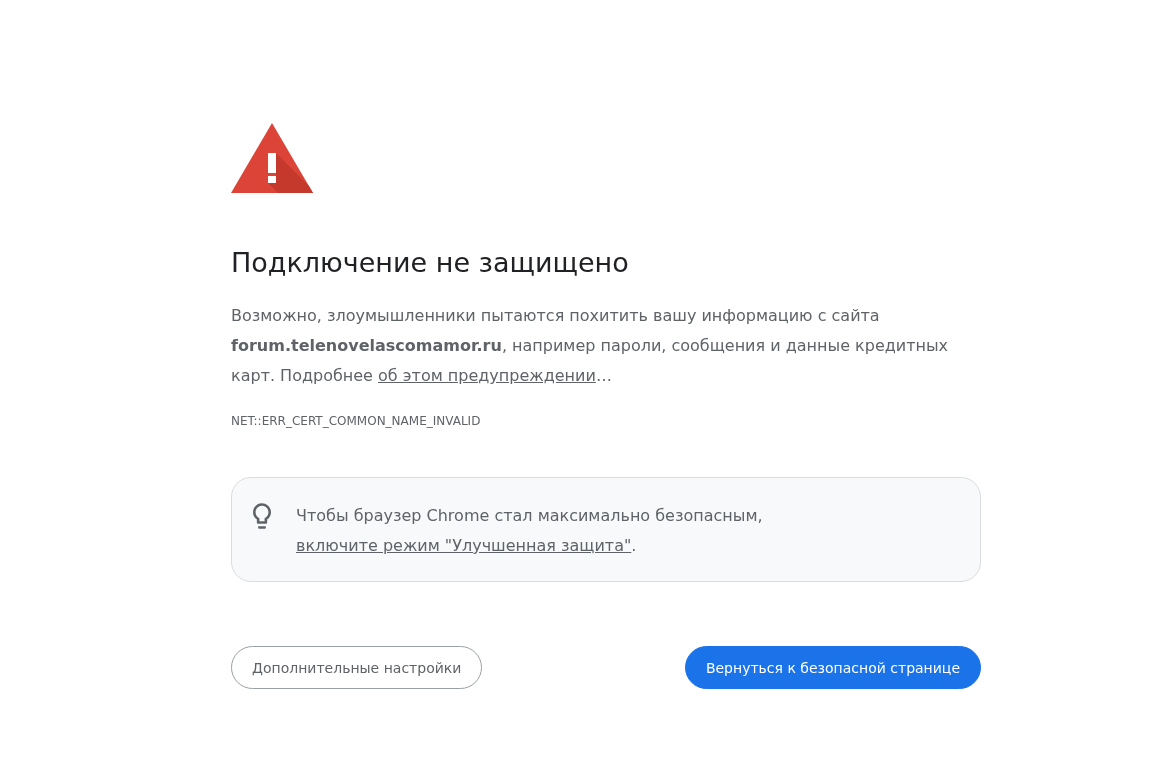 The image size is (1169, 767). Describe the element at coordinates (430, 263) in the screenshot. I see `error-title: Подключение не защищено` at that location.